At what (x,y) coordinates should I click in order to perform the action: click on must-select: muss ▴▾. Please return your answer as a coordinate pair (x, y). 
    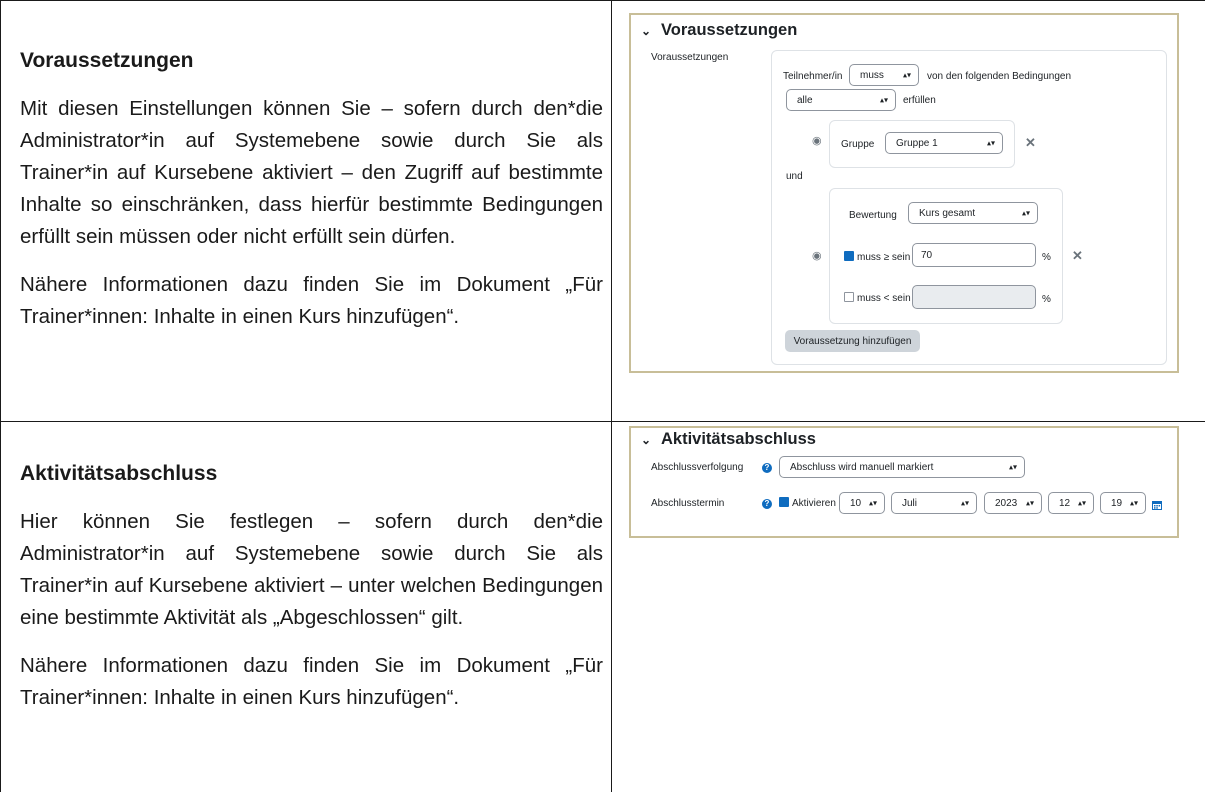
    Looking at the image, I should click on (884, 75).